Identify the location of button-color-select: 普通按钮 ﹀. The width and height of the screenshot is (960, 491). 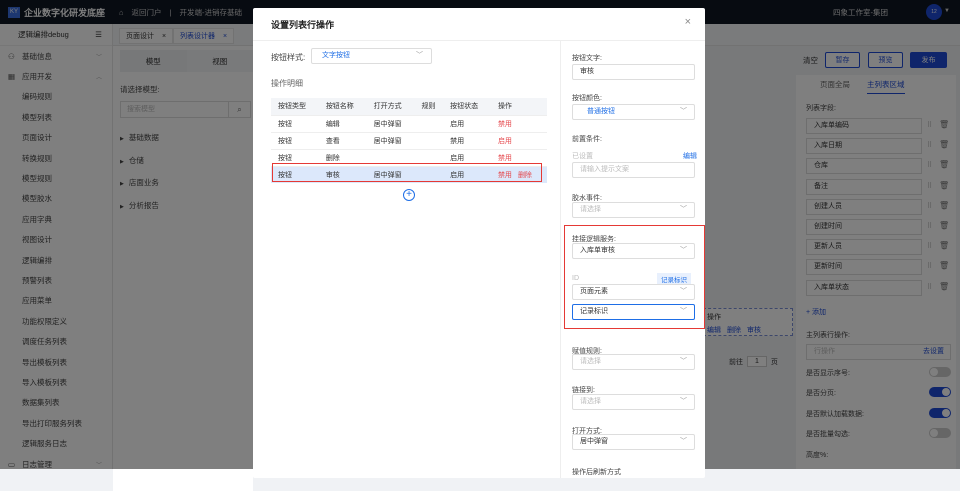
(633, 112).